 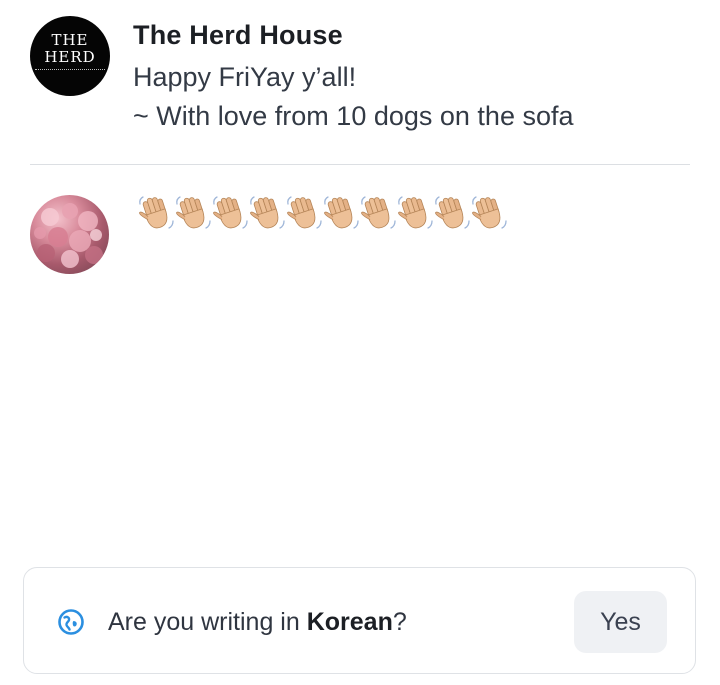 What do you see at coordinates (207, 622) in the screenshot?
I see `language-prompt-prefix: Are you writing in` at bounding box center [207, 622].